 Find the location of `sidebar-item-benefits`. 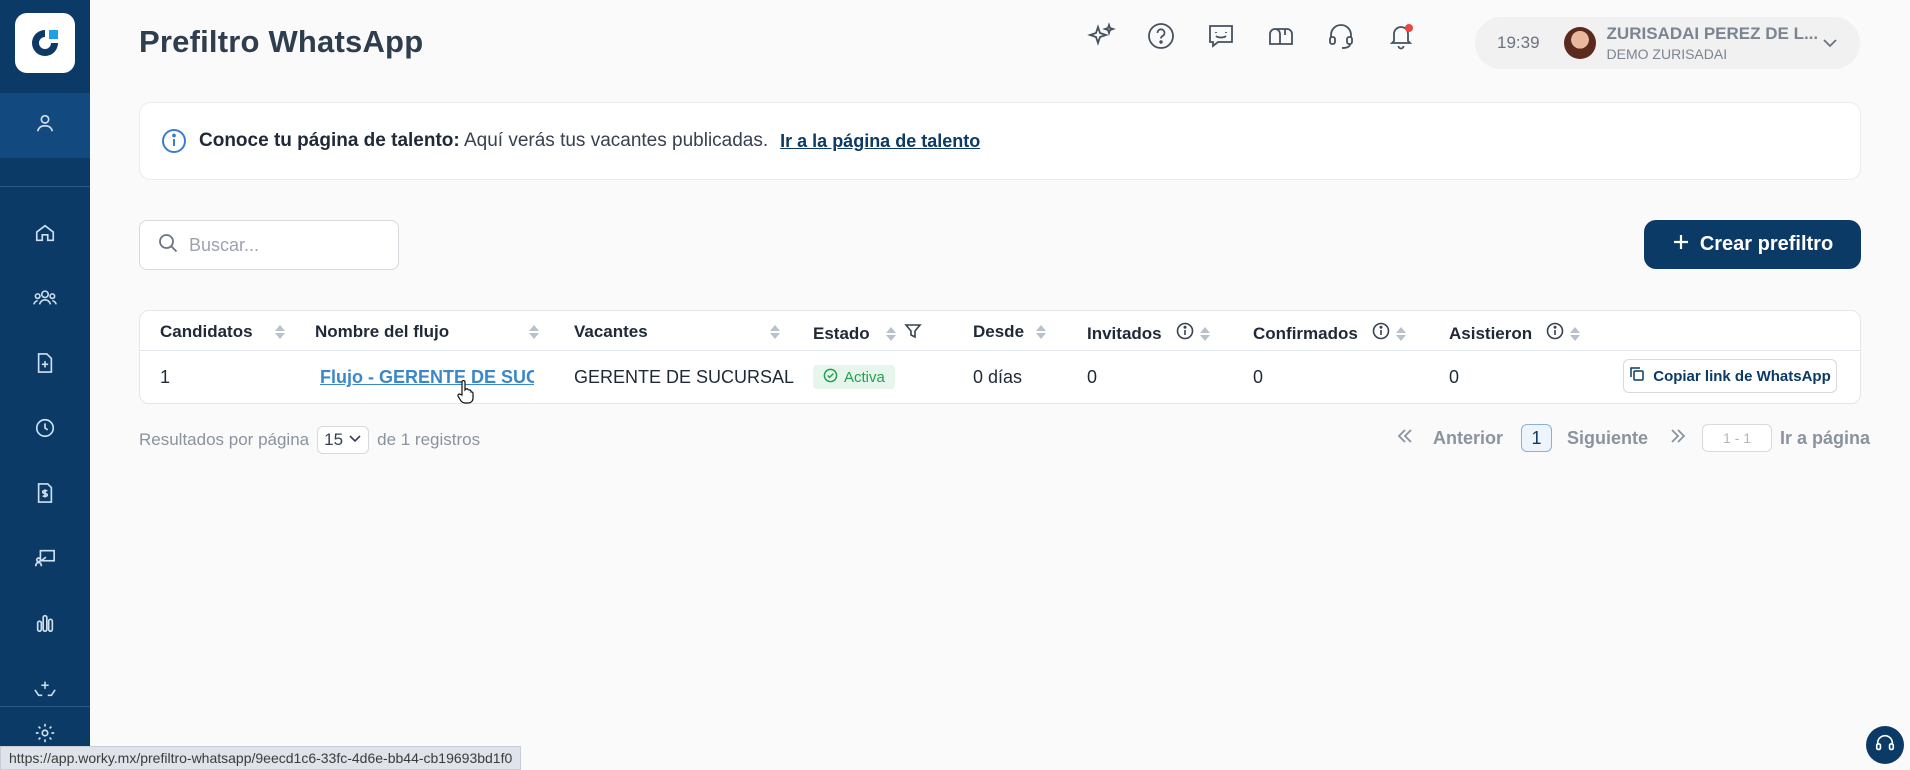

sidebar-item-benefits is located at coordinates (45, 690).